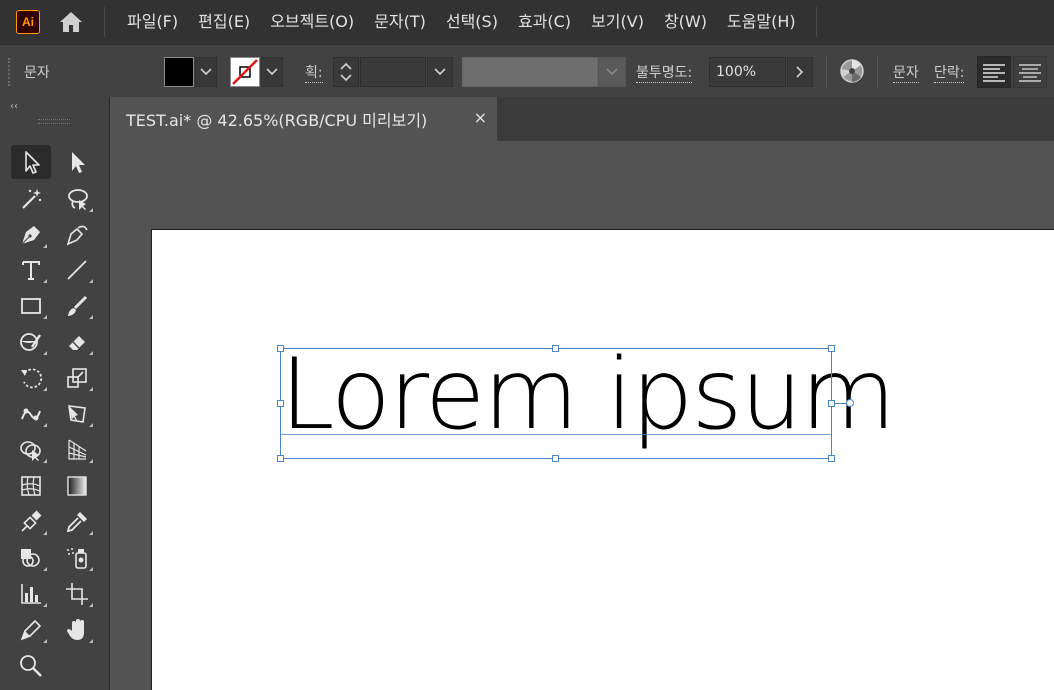 The width and height of the screenshot is (1054, 690). What do you see at coordinates (31, 666) in the screenshot?
I see `zoom-tool` at bounding box center [31, 666].